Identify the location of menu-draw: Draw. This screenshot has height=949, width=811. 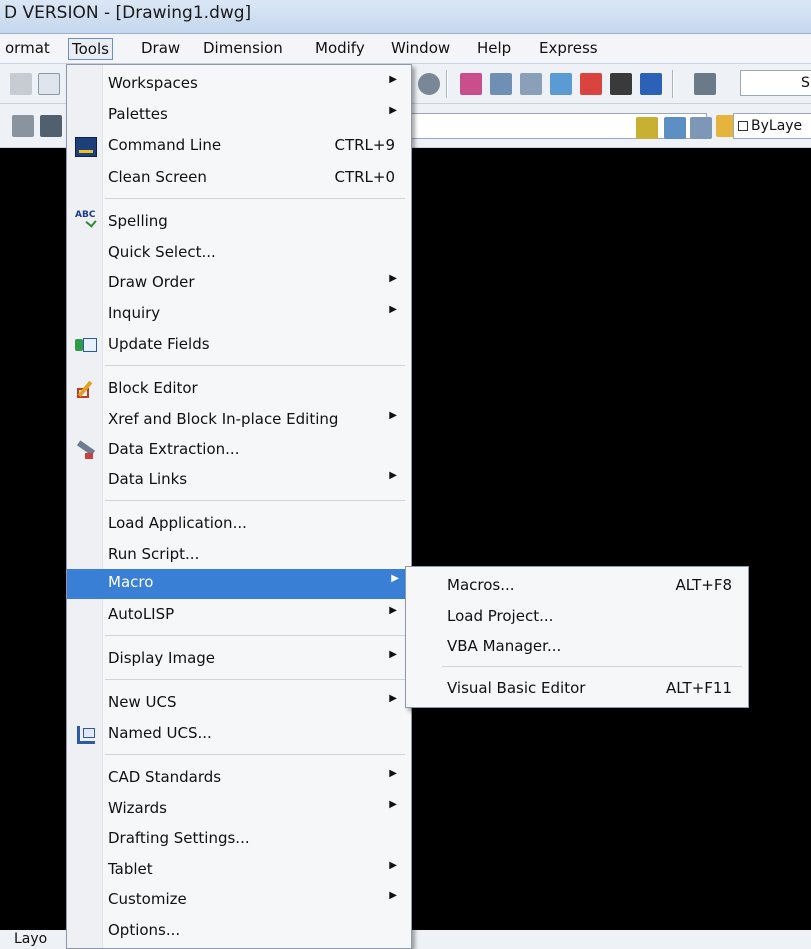
(160, 49).